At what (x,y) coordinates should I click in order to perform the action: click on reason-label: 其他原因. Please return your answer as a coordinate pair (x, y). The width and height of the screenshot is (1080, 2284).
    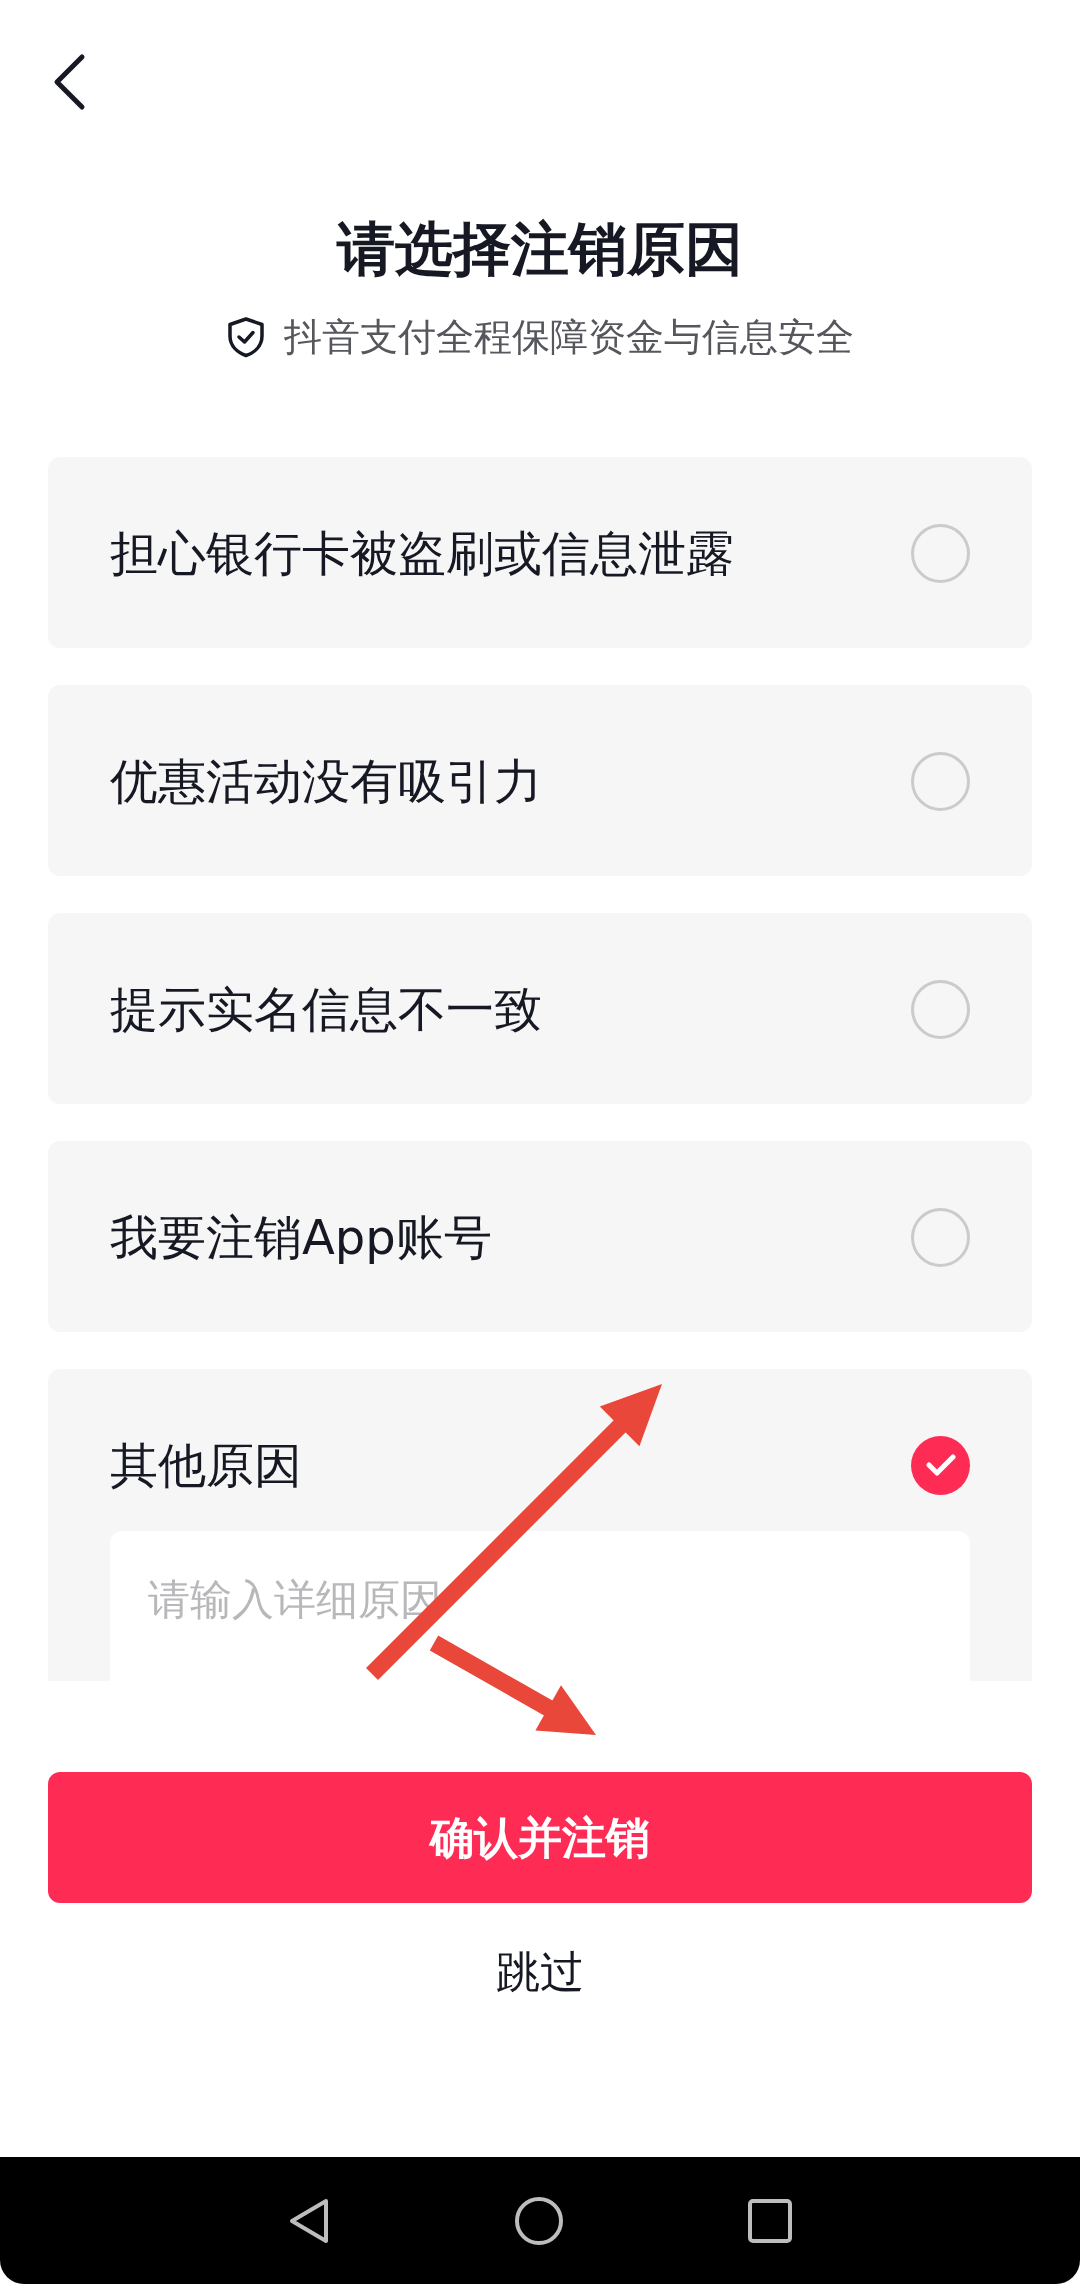
    Looking at the image, I should click on (206, 1465).